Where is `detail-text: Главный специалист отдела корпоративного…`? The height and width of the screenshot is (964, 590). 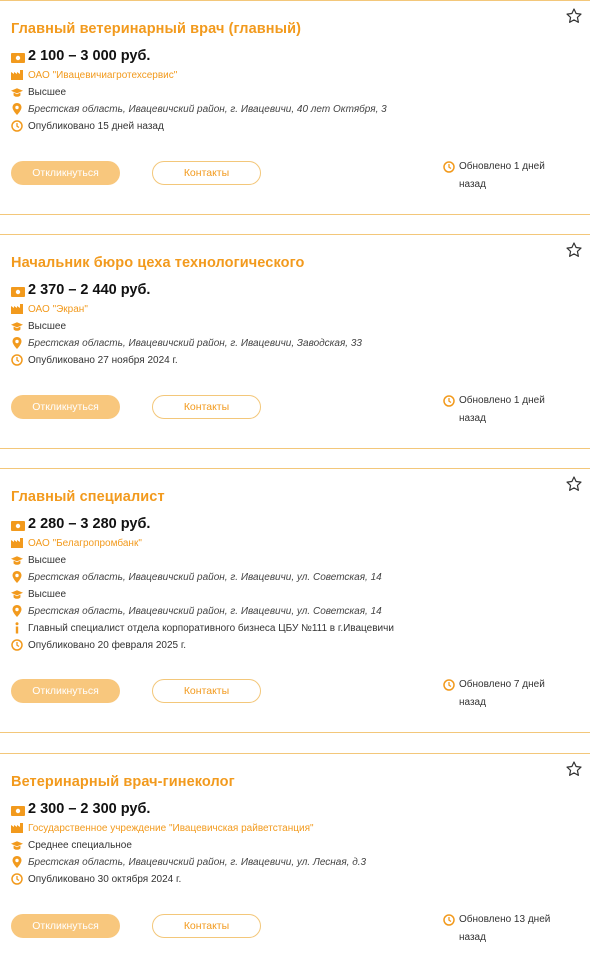 detail-text: Главный специалист отдела корпоративного… is located at coordinates (211, 628).